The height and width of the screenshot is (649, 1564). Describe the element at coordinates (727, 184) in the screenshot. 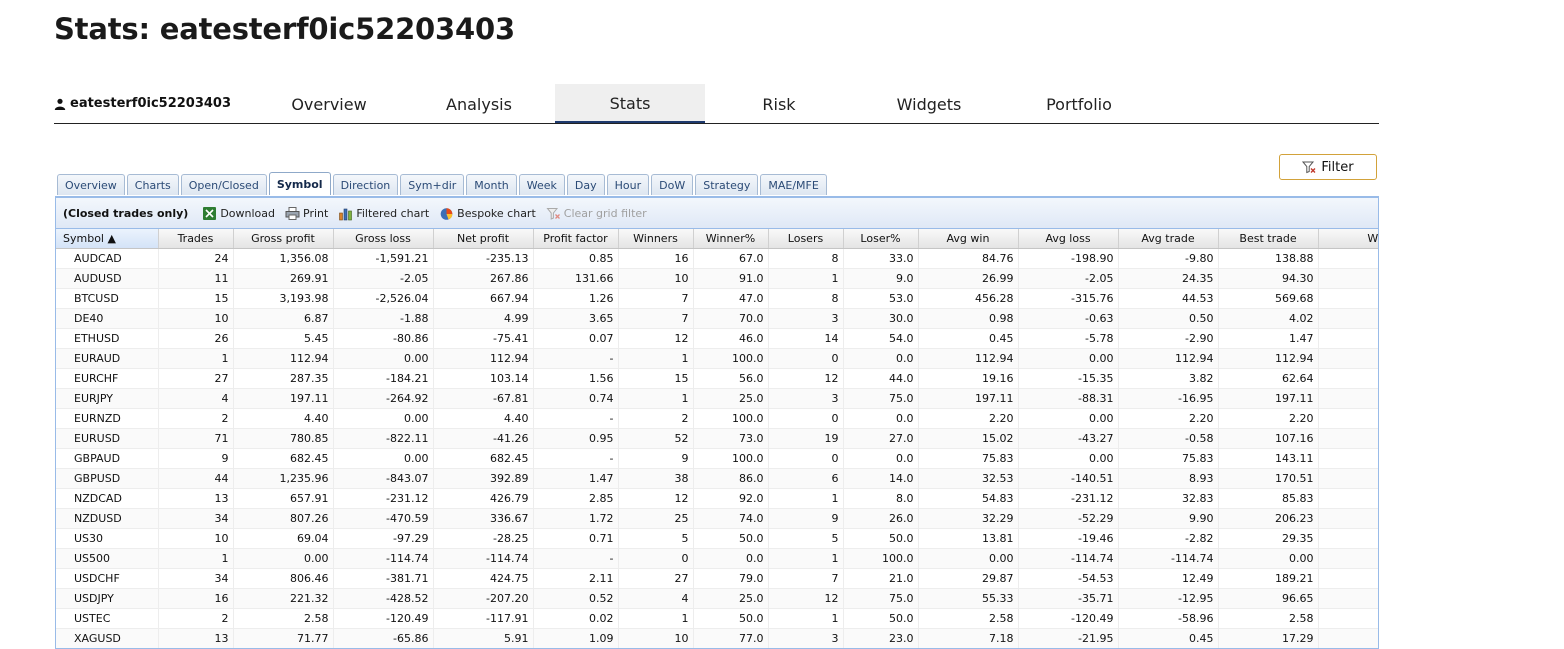

I see `subtab-strategy: Strategy` at that location.